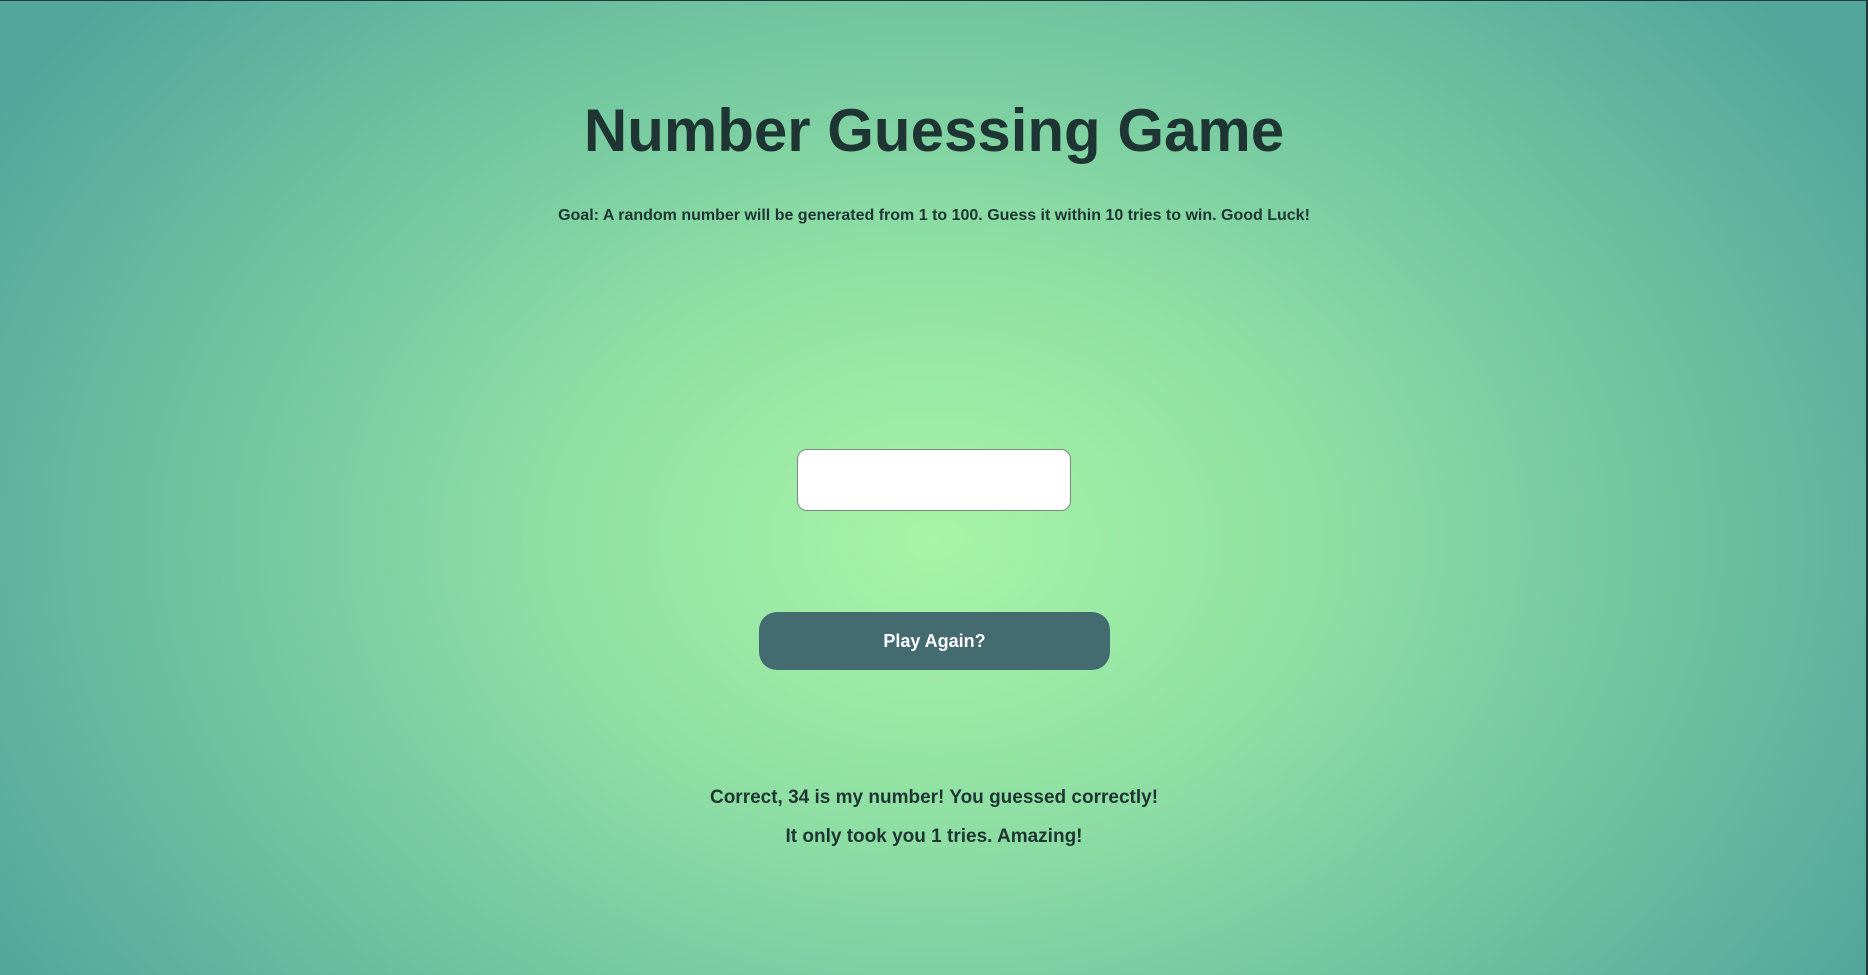 Image resolution: width=1868 pixels, height=975 pixels. Describe the element at coordinates (934, 0) in the screenshot. I see `window-top-border` at that location.